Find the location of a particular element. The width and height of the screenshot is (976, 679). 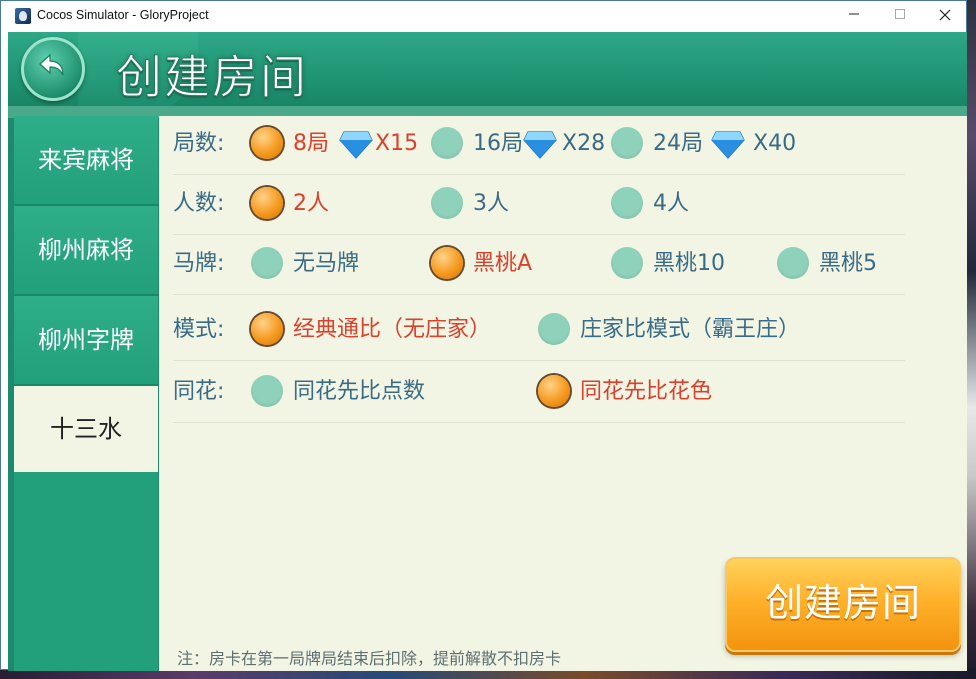

close-icon is located at coordinates (945, 15).